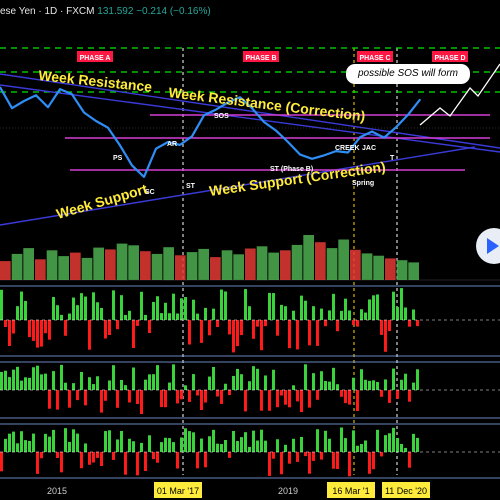 This screenshot has width=500, height=500. What do you see at coordinates (221, 116) in the screenshot?
I see `annotation-sos: SOS` at bounding box center [221, 116].